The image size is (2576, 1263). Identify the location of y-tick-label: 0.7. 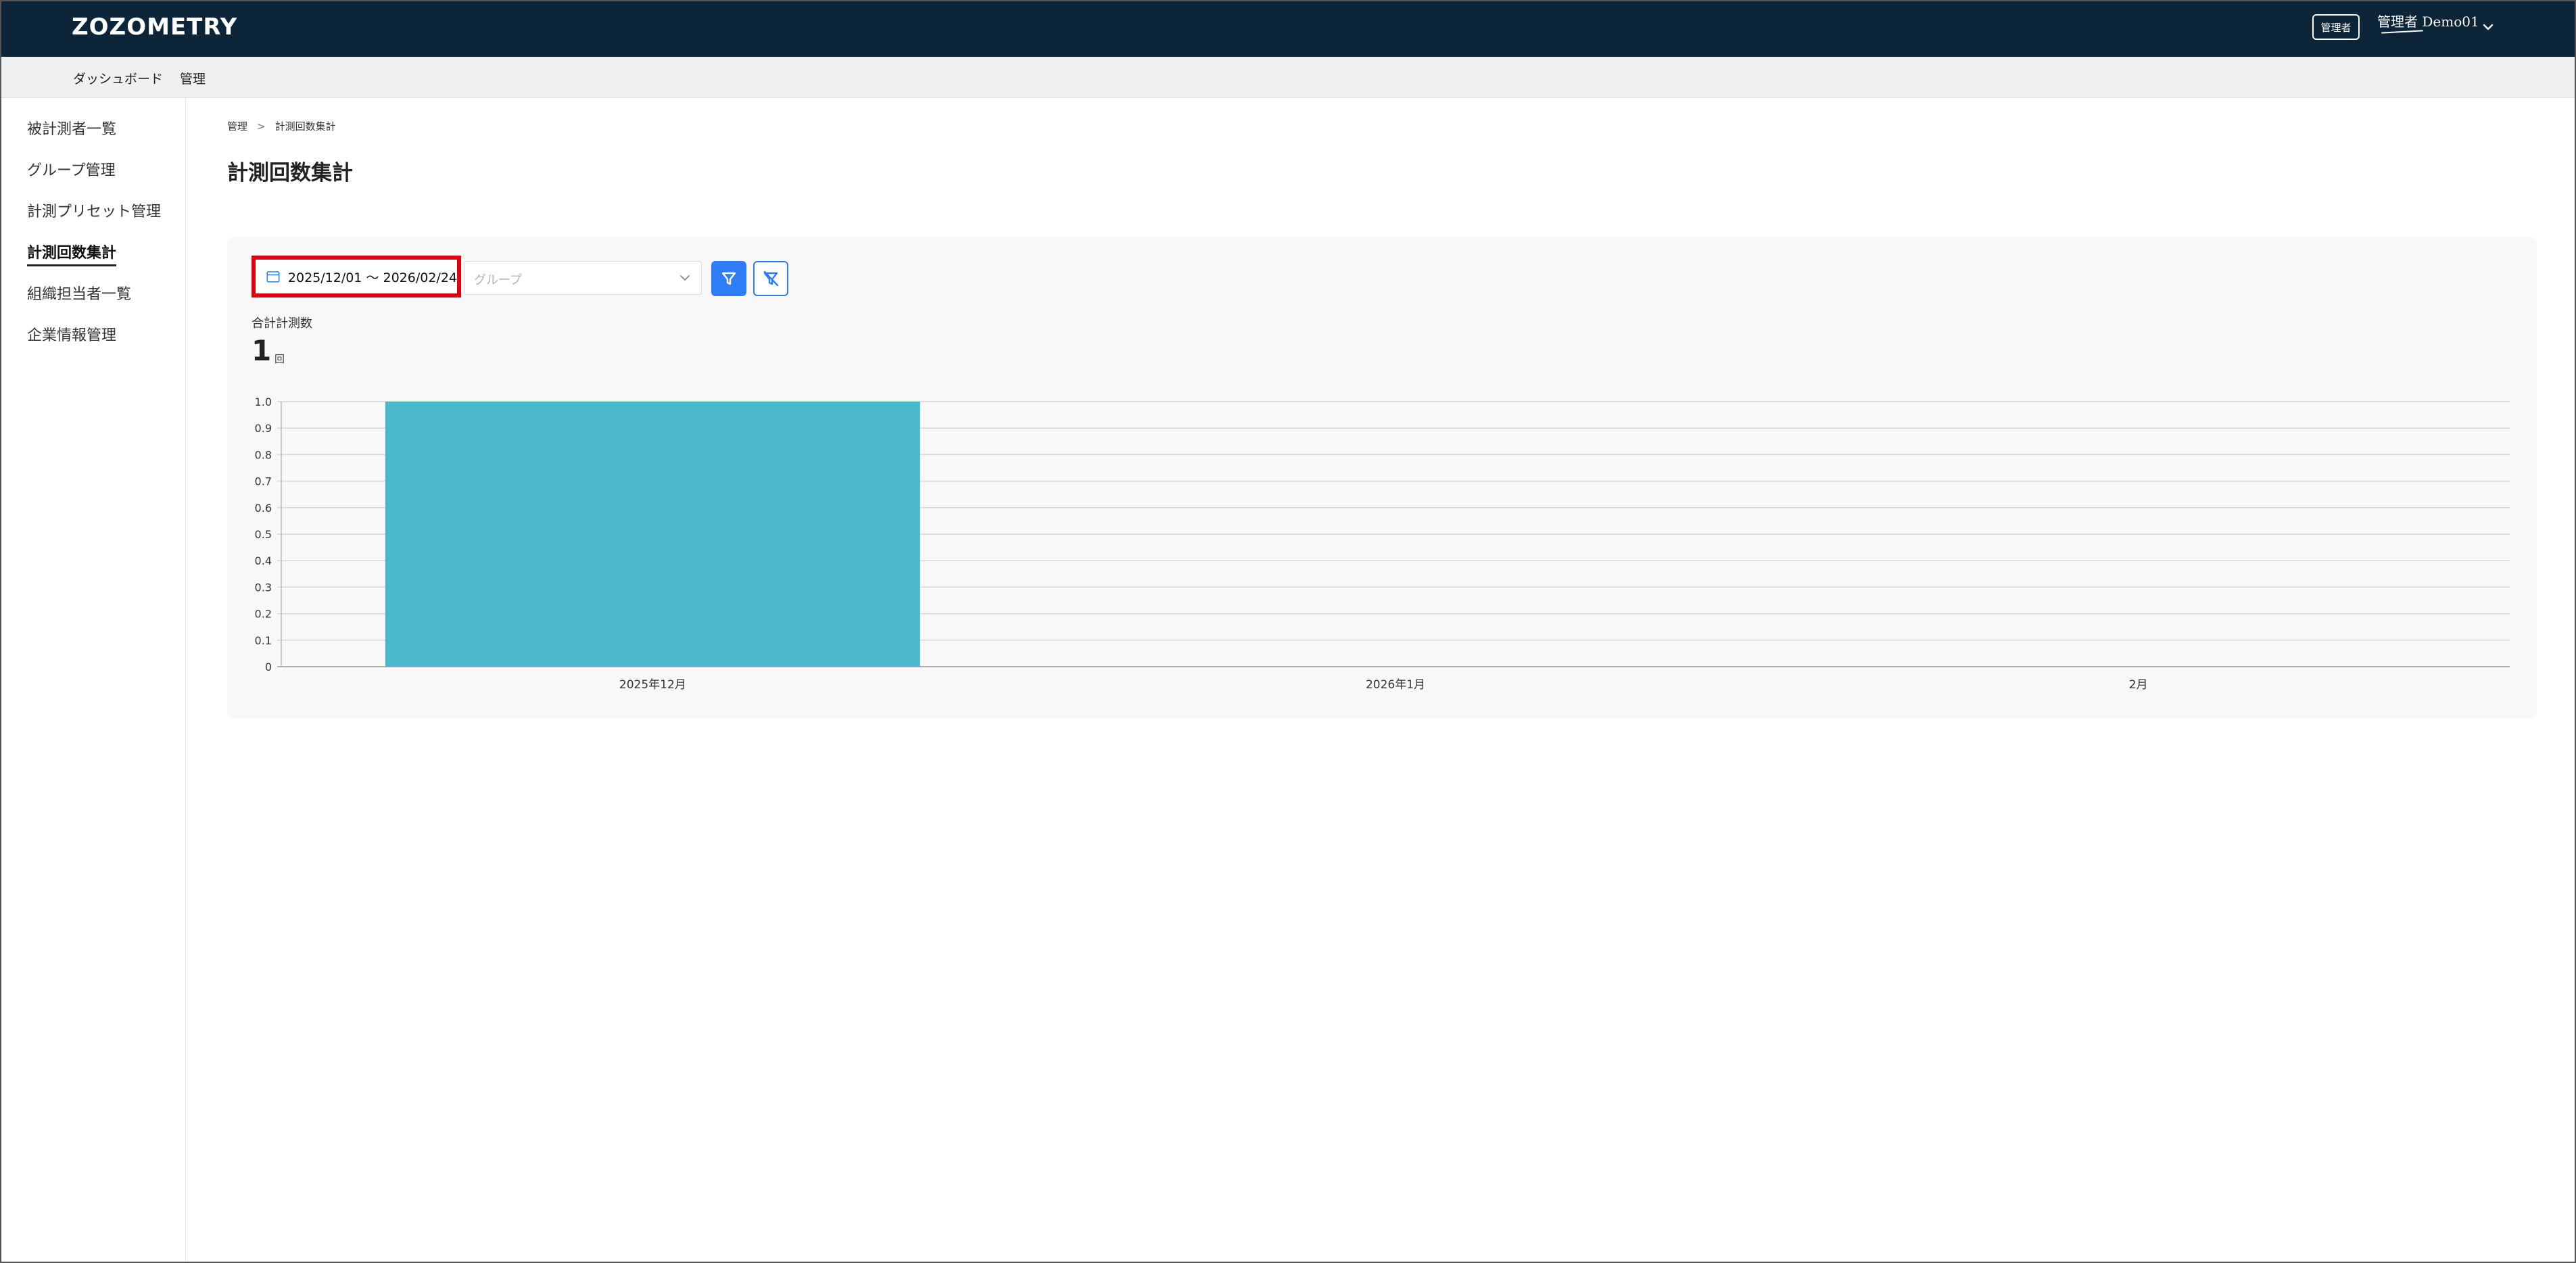
(263, 481).